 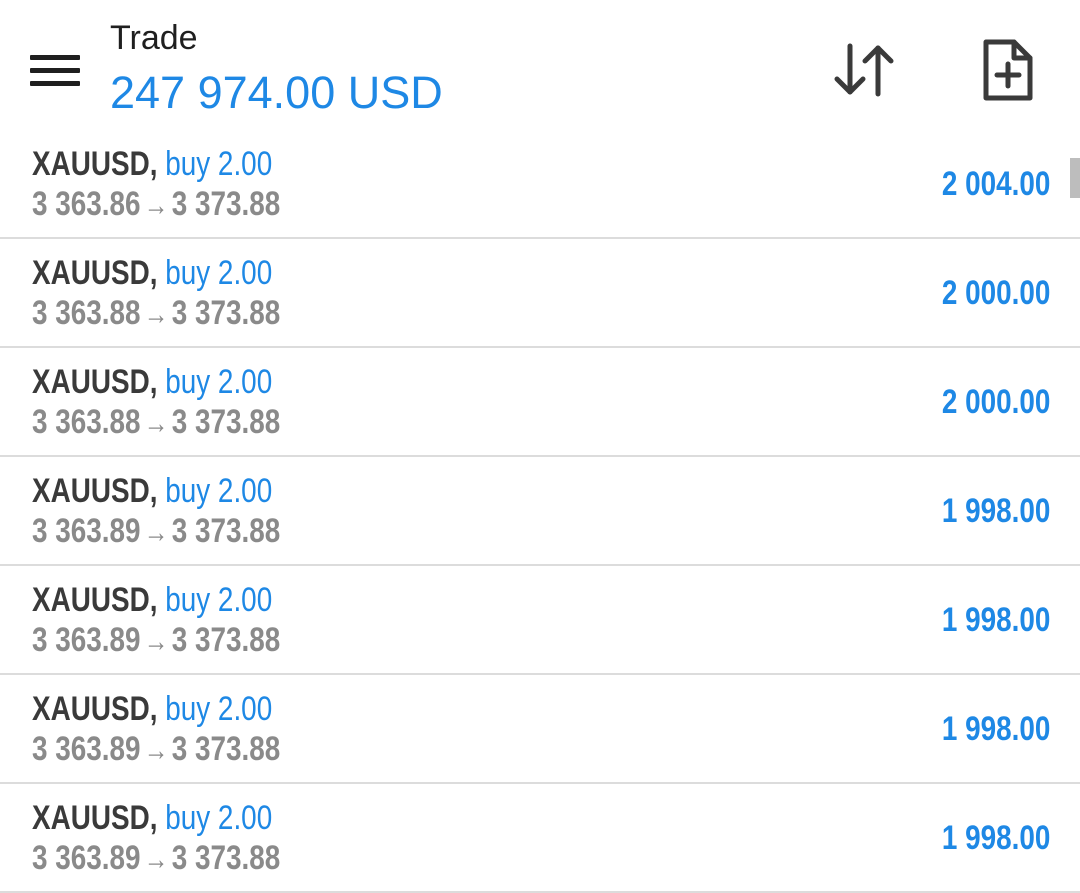 I want to click on page-title: Trade, so click(x=154, y=38).